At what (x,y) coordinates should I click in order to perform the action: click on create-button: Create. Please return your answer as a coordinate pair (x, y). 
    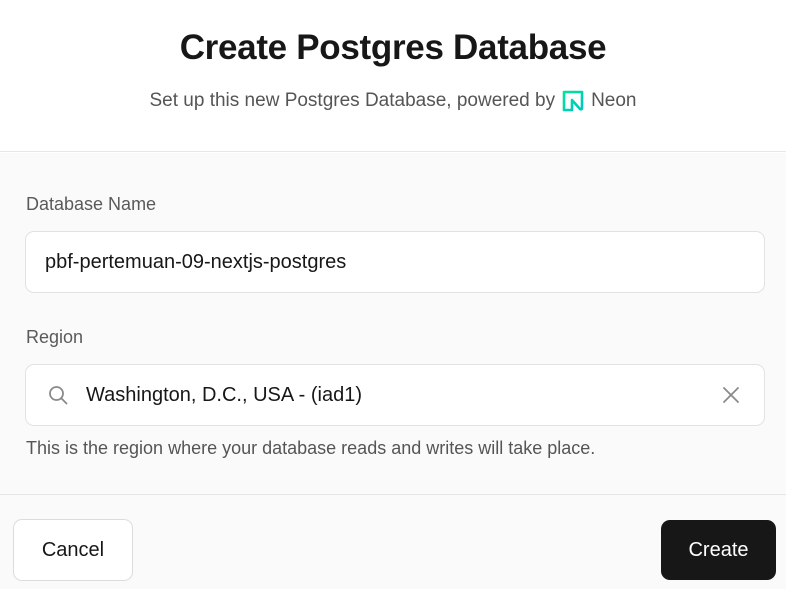
    Looking at the image, I should click on (718, 550).